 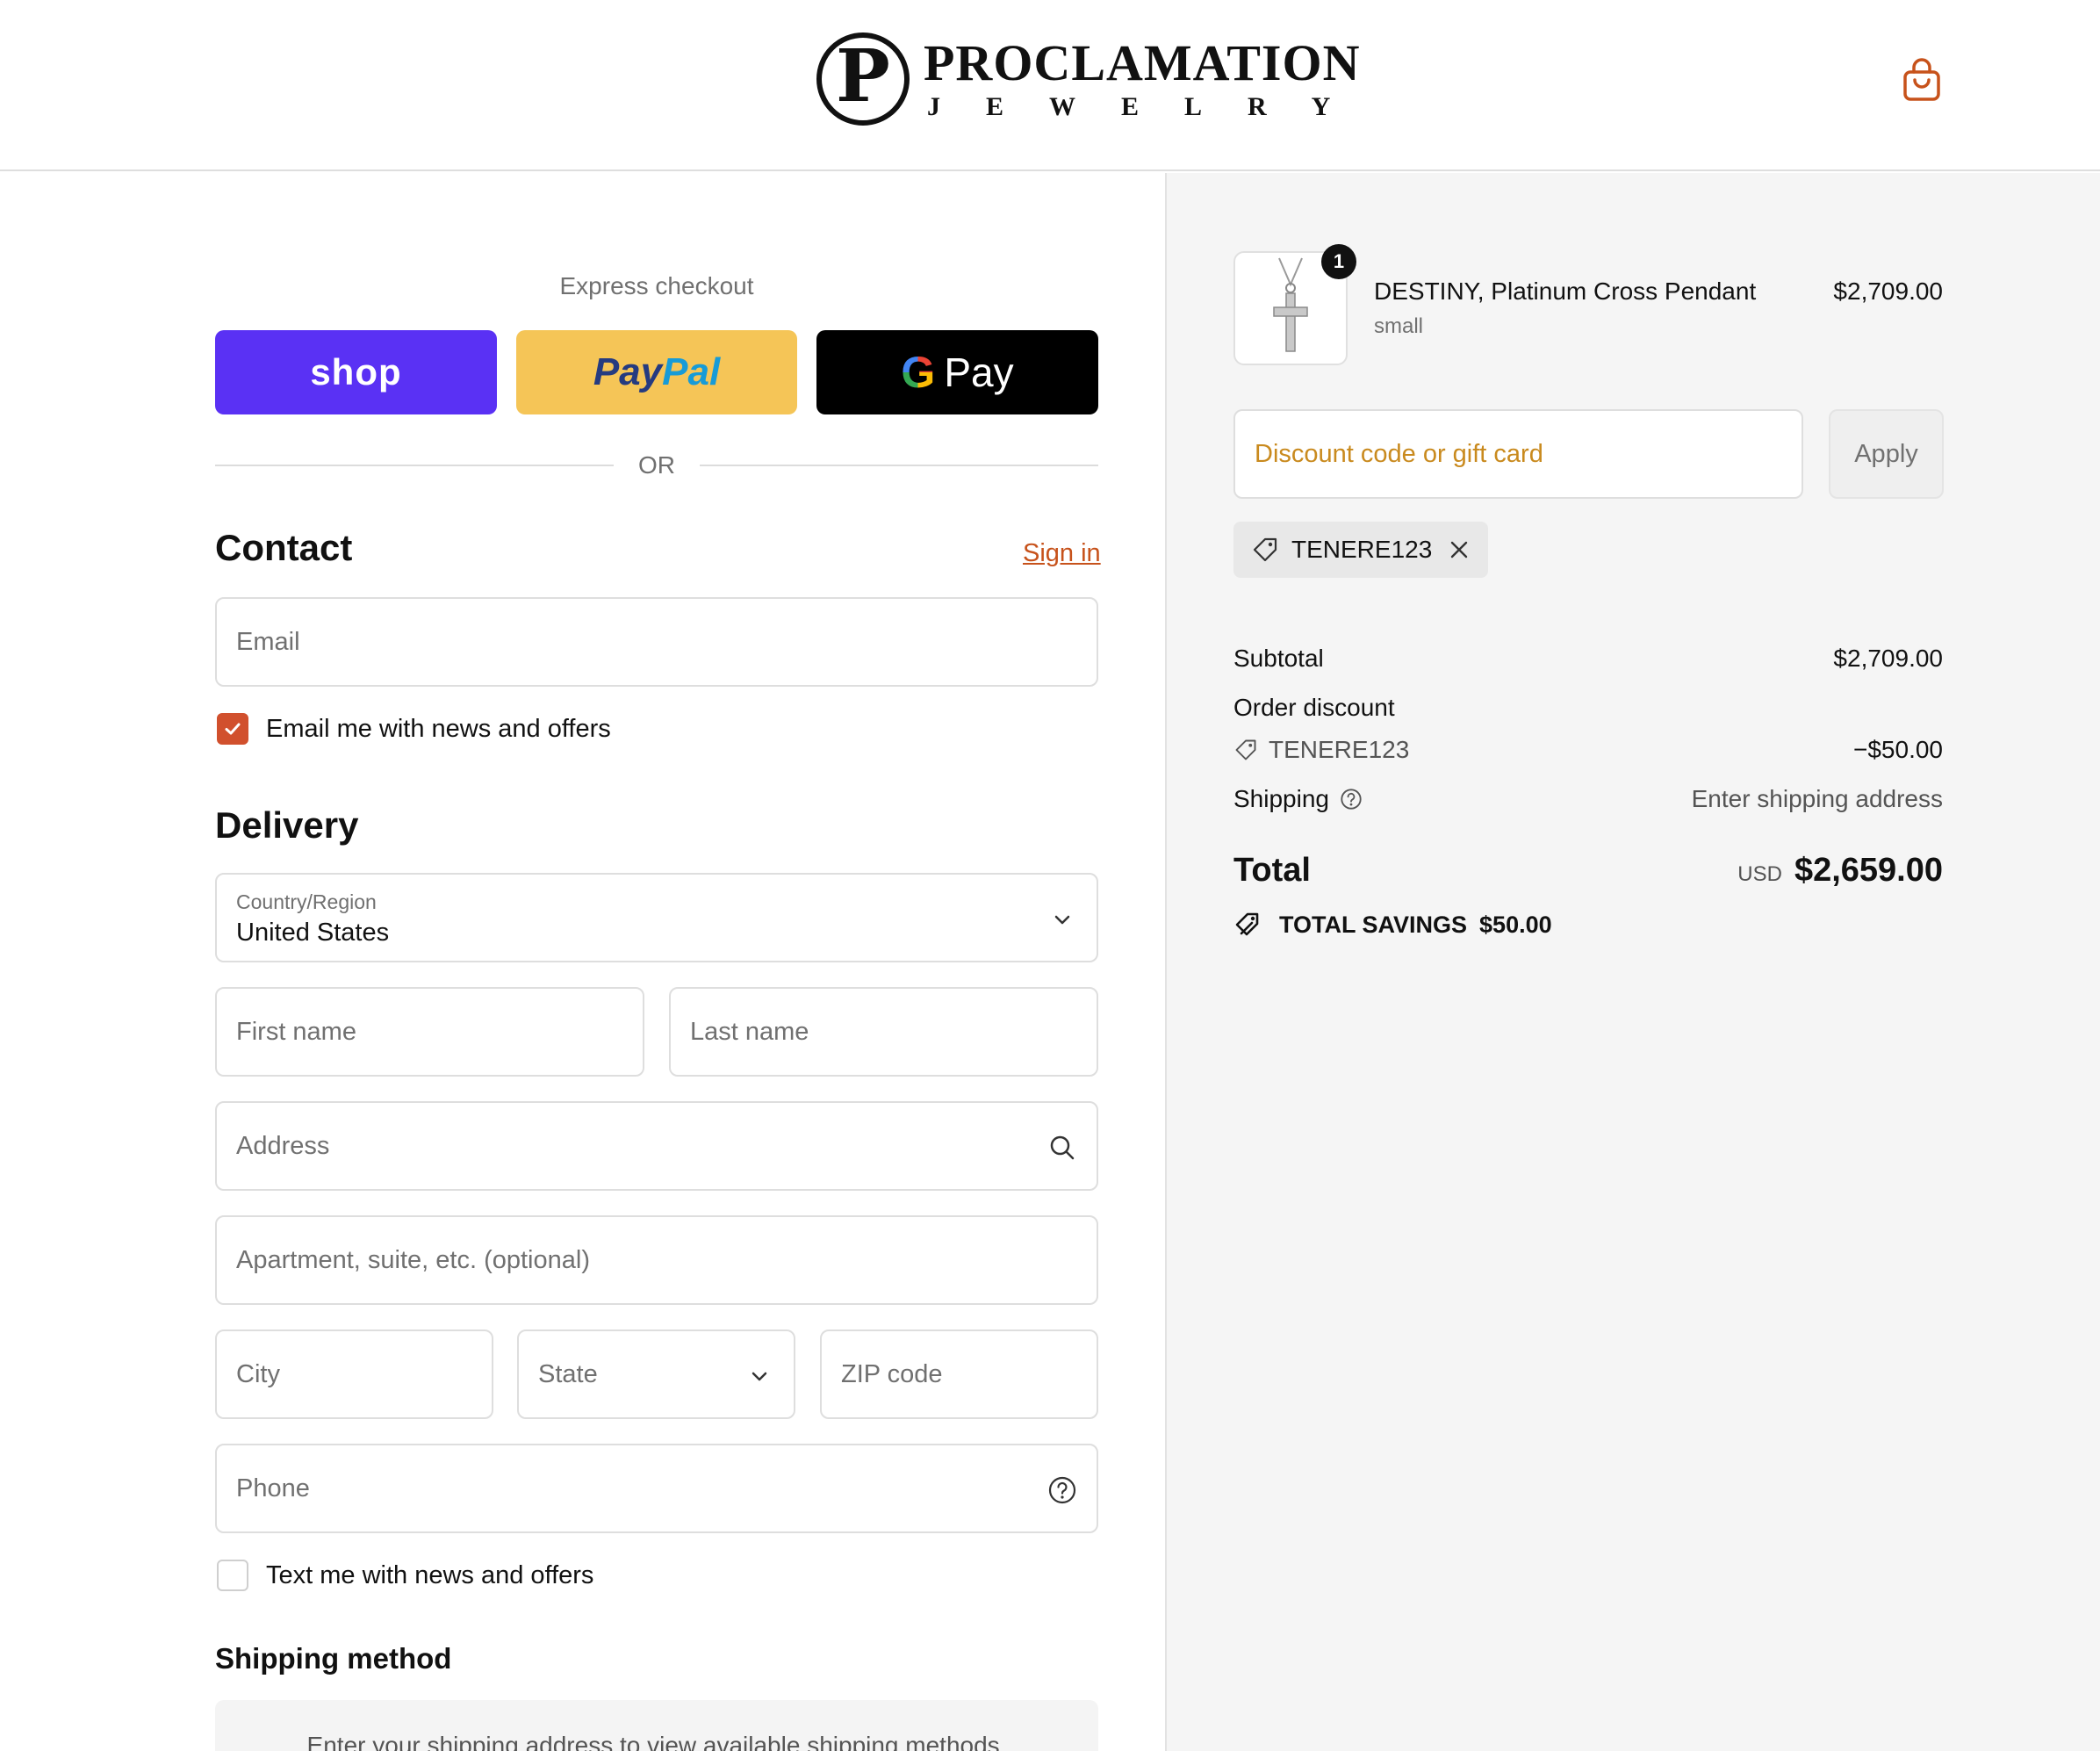 What do you see at coordinates (656, 1488) in the screenshot?
I see `phone-field: Phone` at bounding box center [656, 1488].